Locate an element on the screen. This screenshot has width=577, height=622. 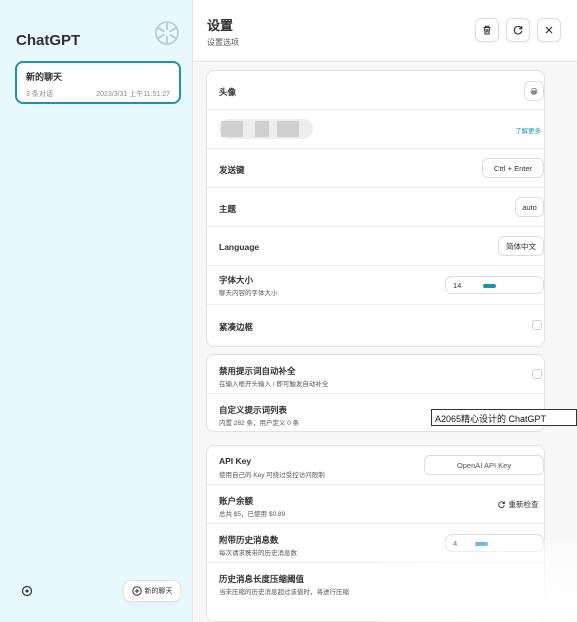
disable-prompt-checkbox is located at coordinates (537, 374).